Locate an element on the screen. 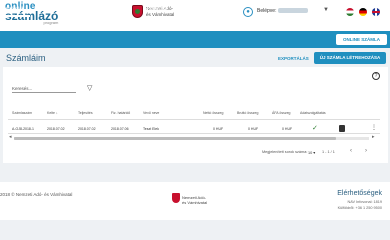 The height and width of the screenshot is (240, 390). next-page-icon: › is located at coordinates (366, 151).